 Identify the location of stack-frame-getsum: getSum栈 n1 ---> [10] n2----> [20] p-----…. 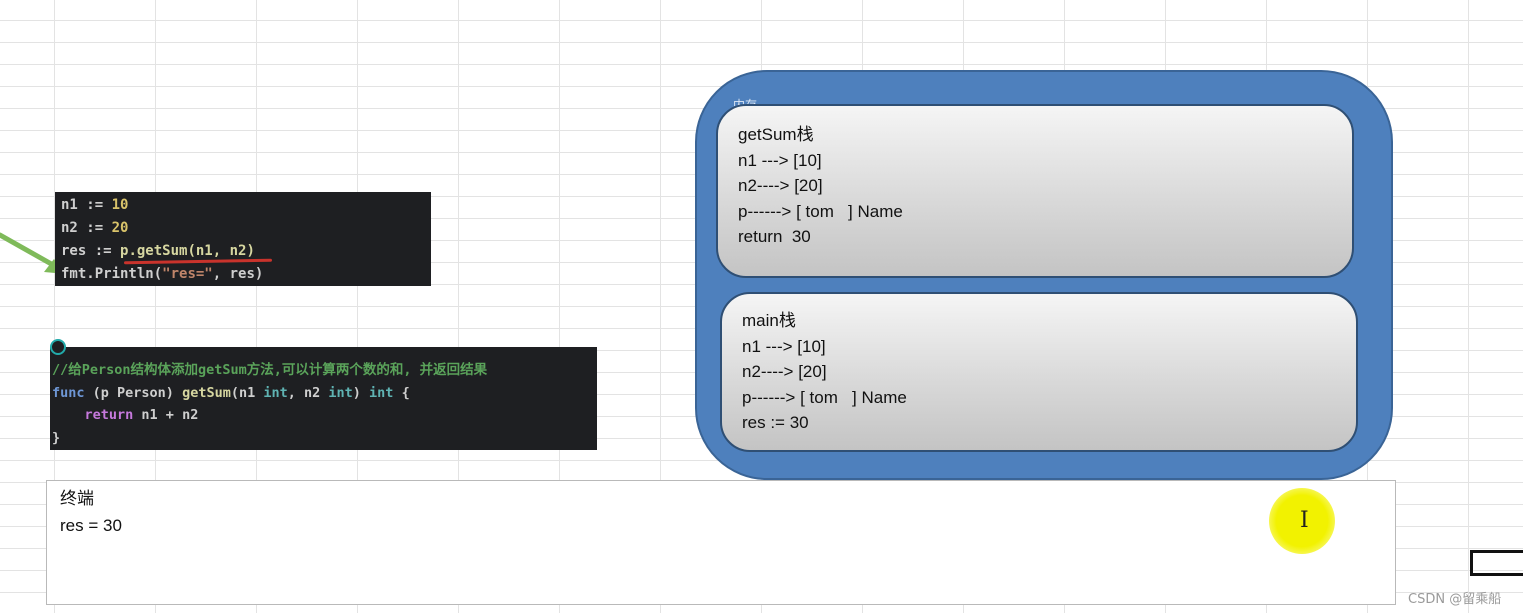
(1035, 191).